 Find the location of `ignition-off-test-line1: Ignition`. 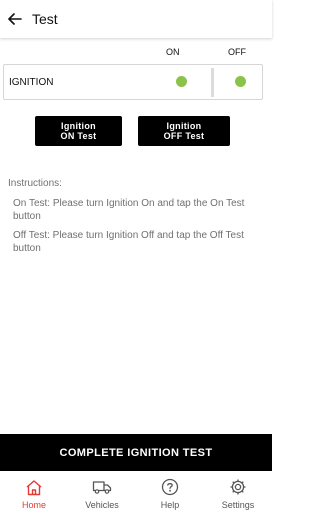

ignition-off-test-line1: Ignition is located at coordinates (184, 126).